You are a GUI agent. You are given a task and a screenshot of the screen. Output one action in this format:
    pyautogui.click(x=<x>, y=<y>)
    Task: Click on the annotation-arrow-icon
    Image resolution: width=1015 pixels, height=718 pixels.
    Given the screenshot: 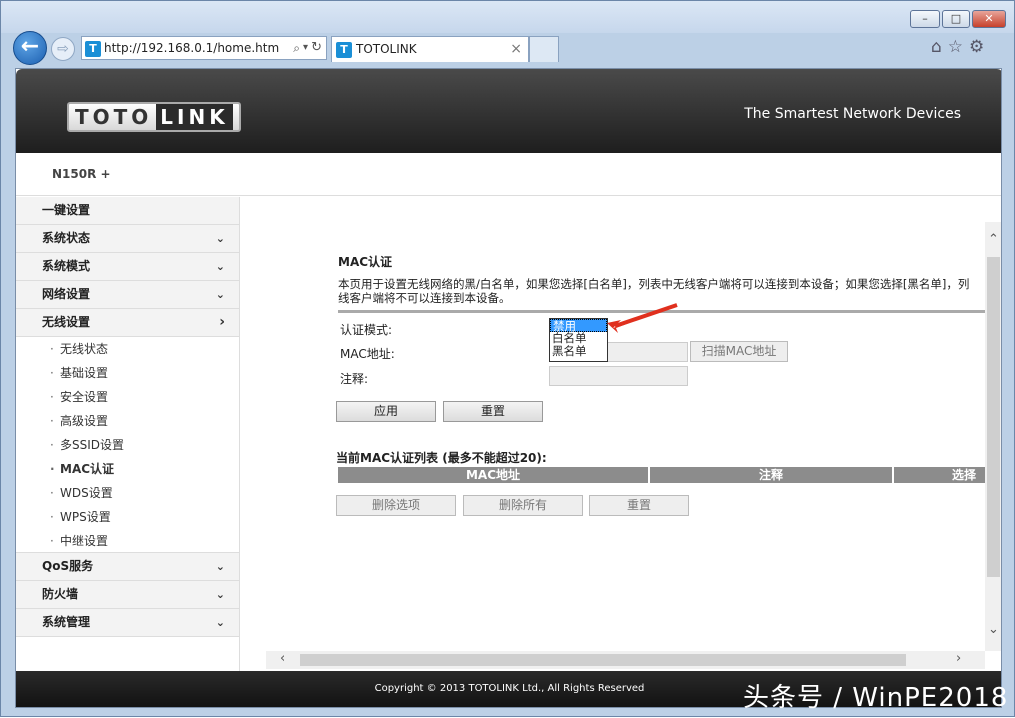 What is the action you would take?
    pyautogui.click(x=642, y=318)
    